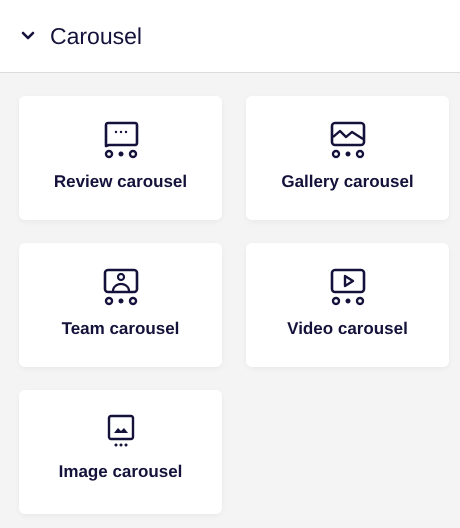 This screenshot has width=460, height=528. I want to click on chat-bubble-icon, so click(121, 140).